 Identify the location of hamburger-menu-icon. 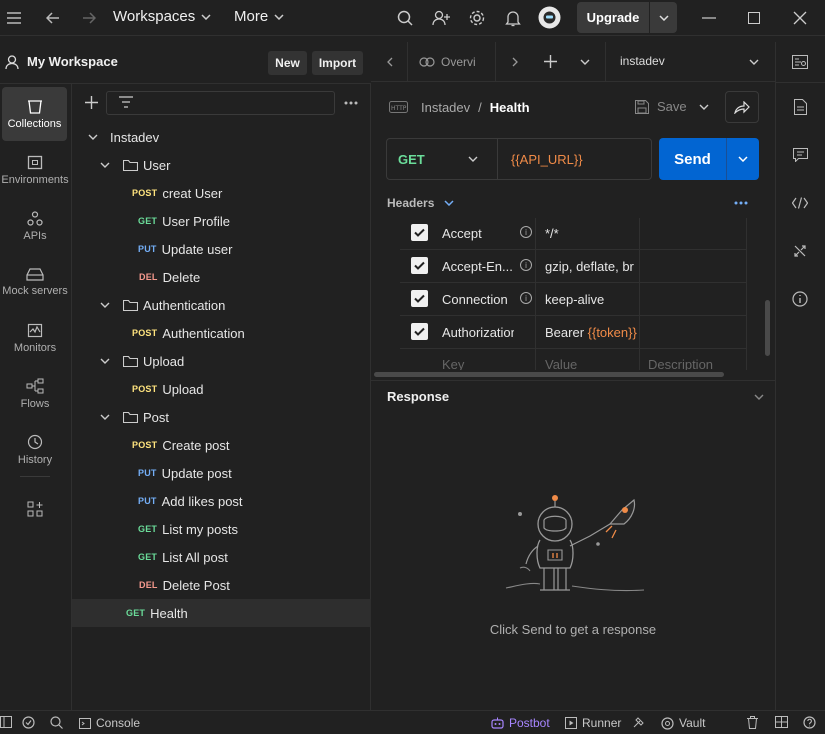
(14, 18).